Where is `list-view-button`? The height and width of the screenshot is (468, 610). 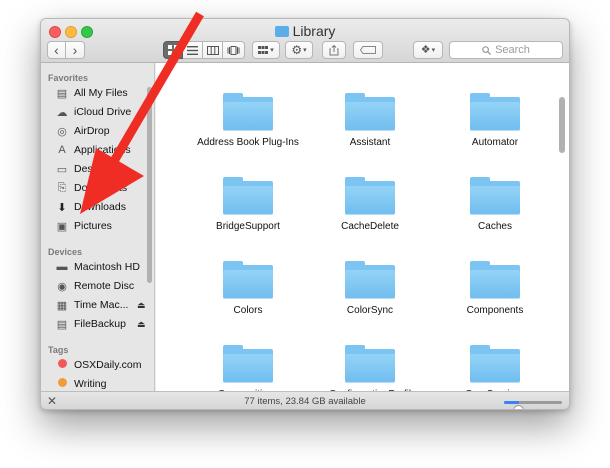
list-view-button is located at coordinates (193, 50).